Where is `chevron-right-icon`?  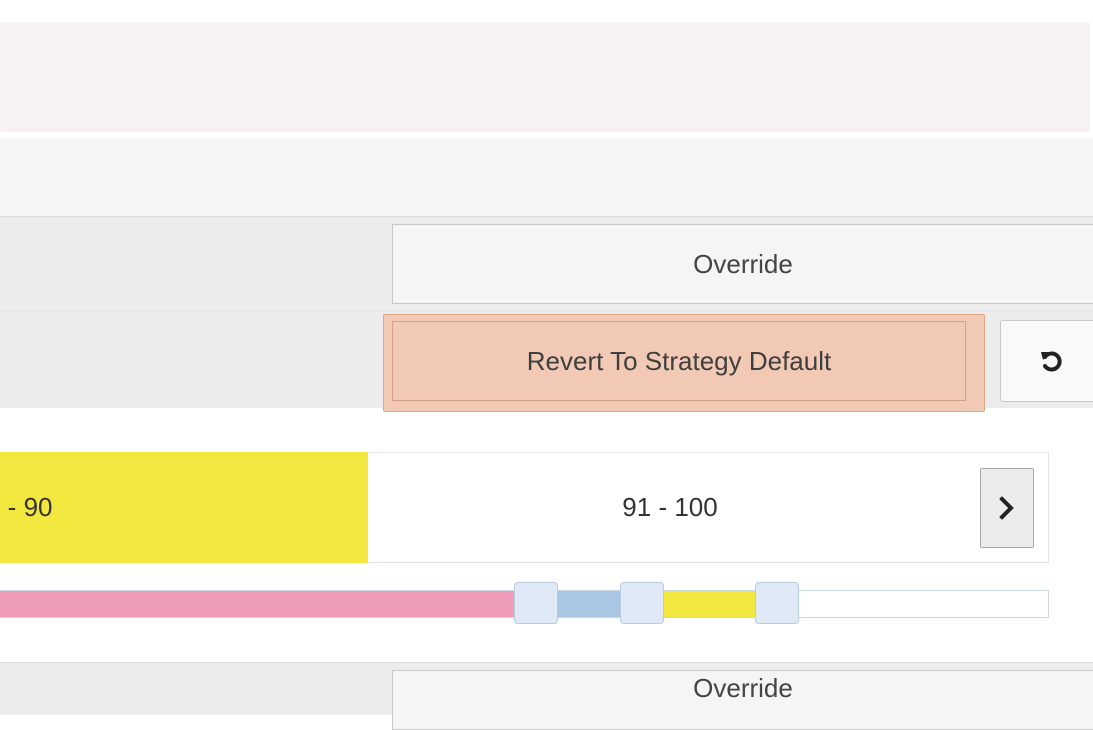 chevron-right-icon is located at coordinates (1006, 508).